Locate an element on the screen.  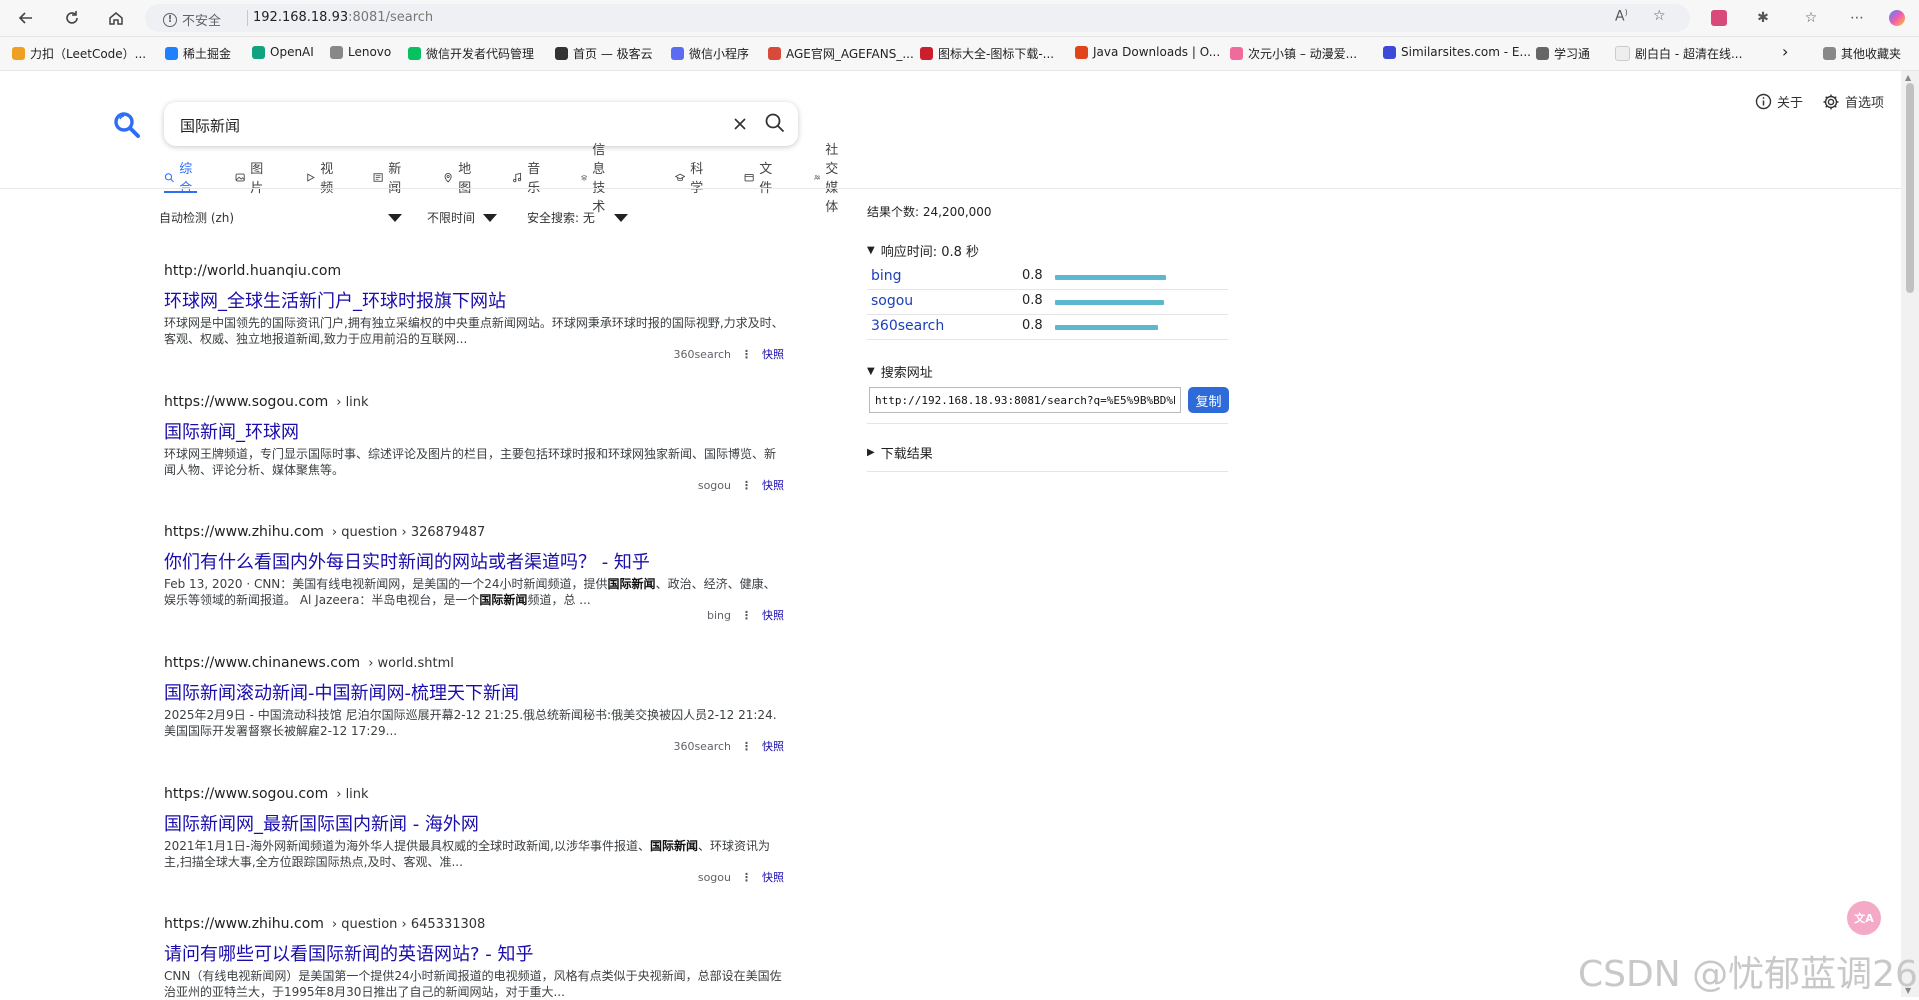
url-text: 192.168.18.93:8081/search is located at coordinates (343, 17).